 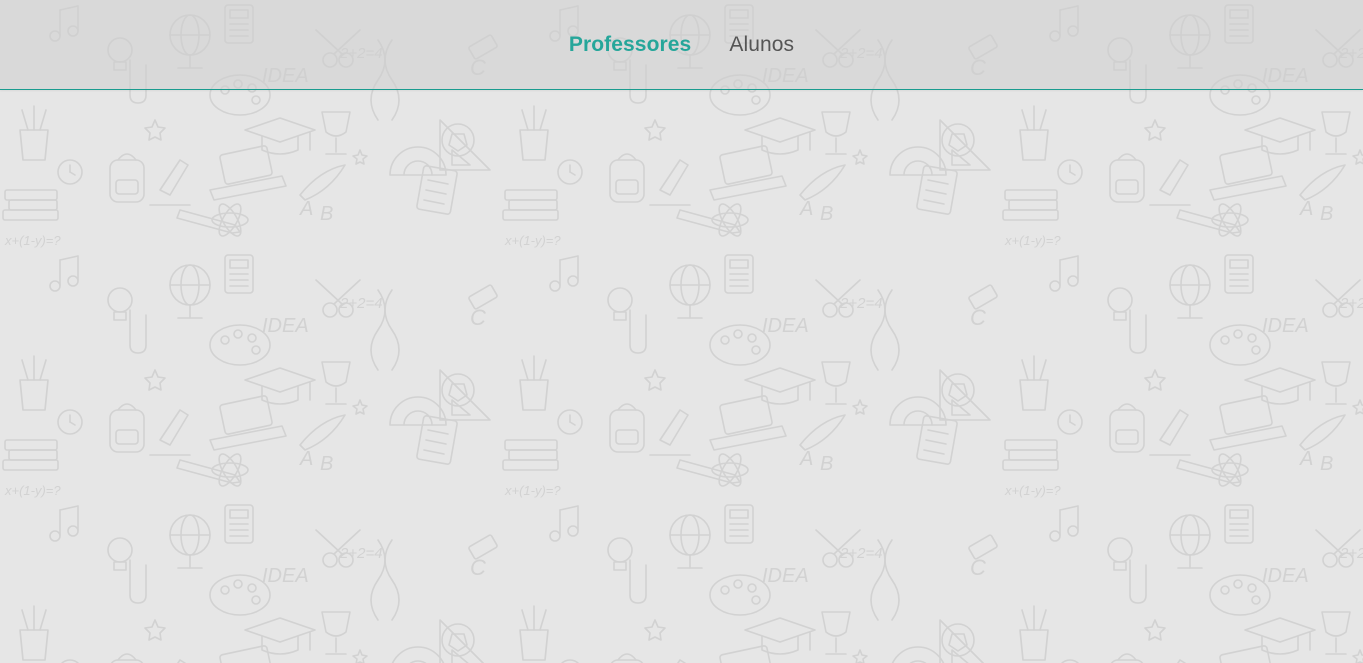 I want to click on tab-alunos: Alunos, so click(x=761, y=45).